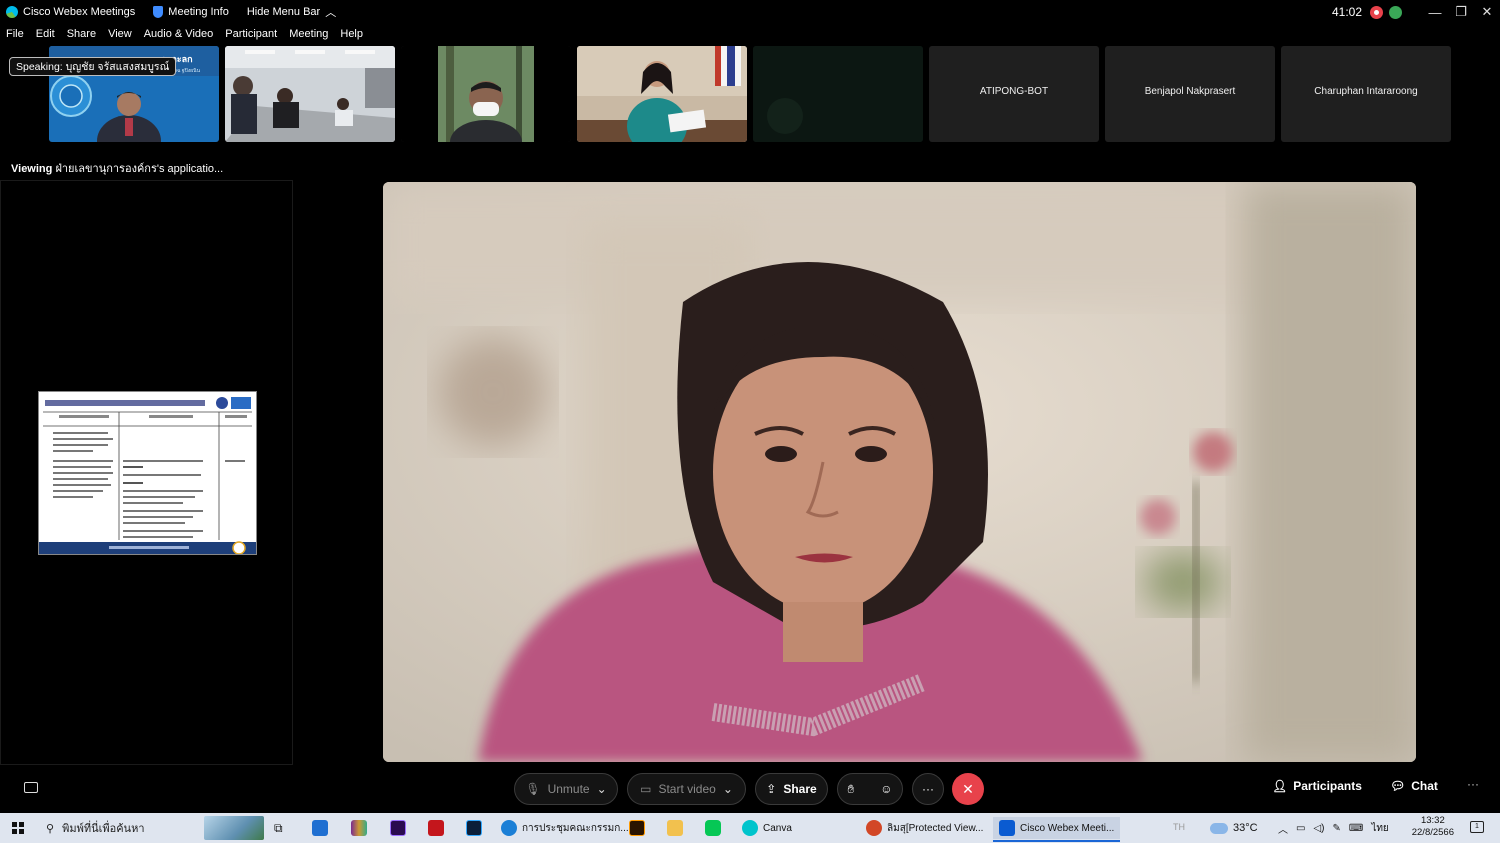  Describe the element at coordinates (1317, 786) in the screenshot. I see `participants-button: 👤︎ Participants` at that location.